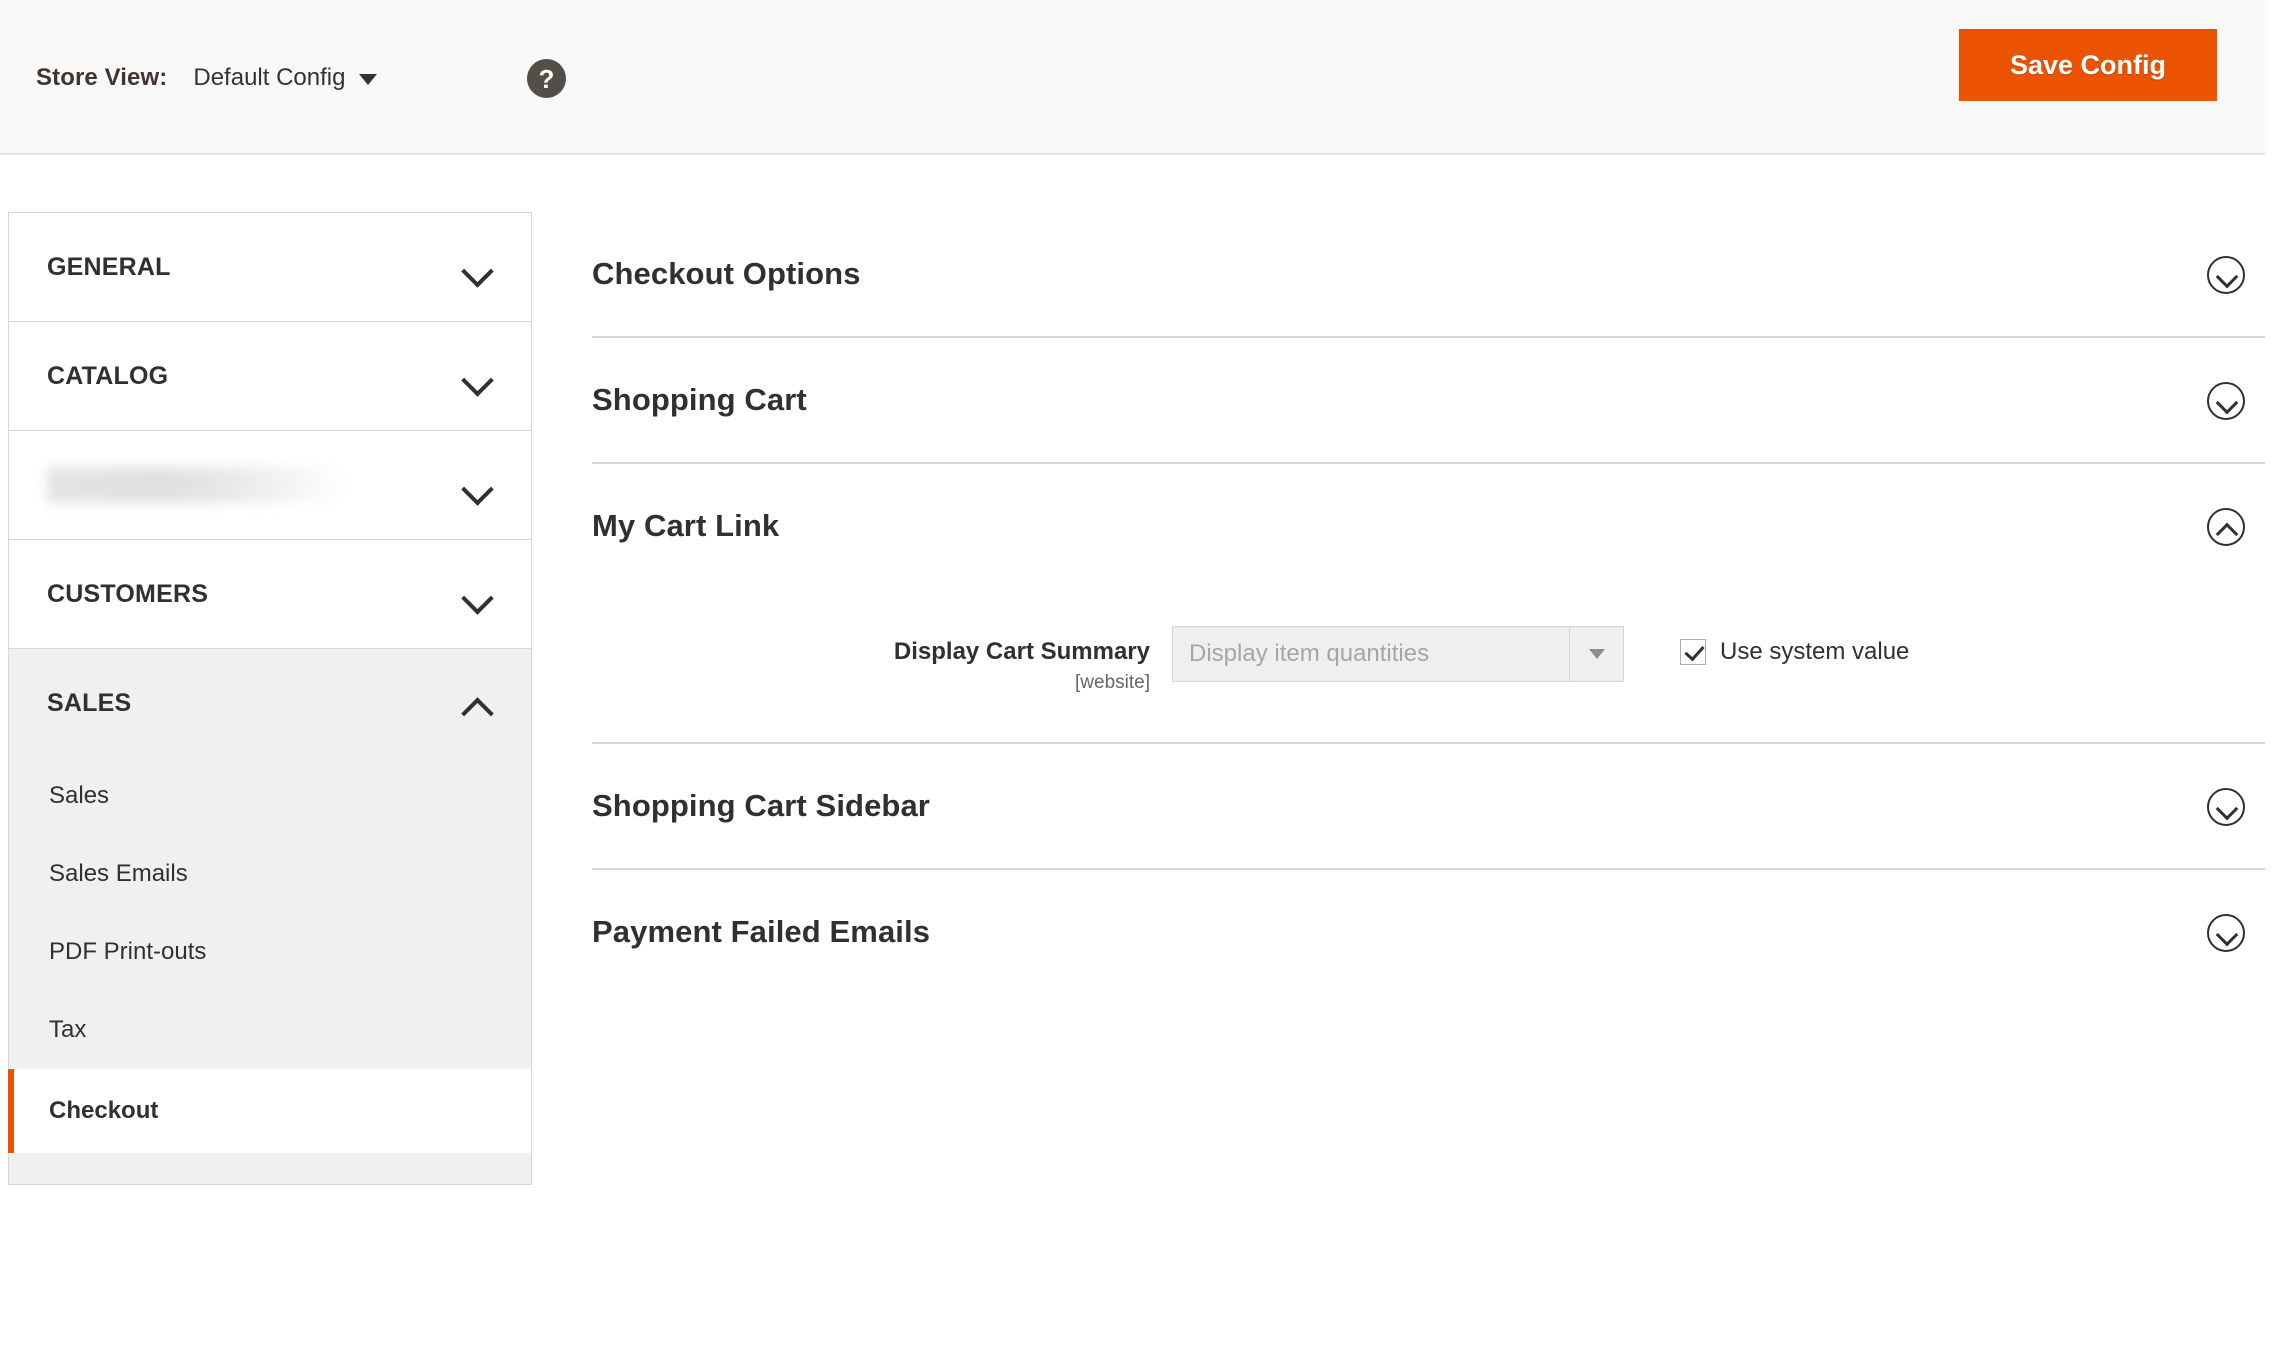 The image size is (2292, 1366). What do you see at coordinates (269, 1111) in the screenshot?
I see `sidebar-item-checkout: Checkout` at bounding box center [269, 1111].